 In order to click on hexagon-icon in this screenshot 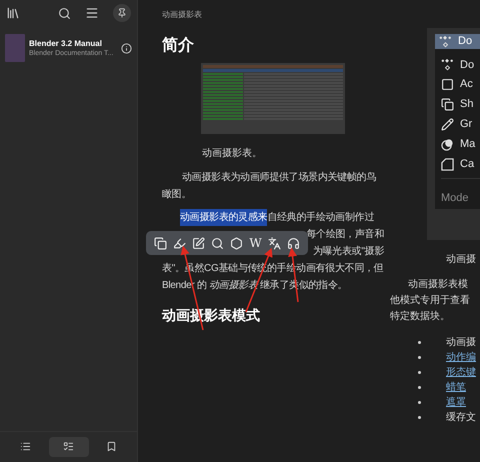, I will do `click(236, 243)`.